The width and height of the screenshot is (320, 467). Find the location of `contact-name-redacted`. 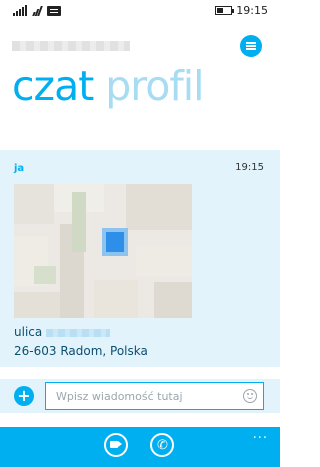

contact-name-redacted is located at coordinates (71, 46).